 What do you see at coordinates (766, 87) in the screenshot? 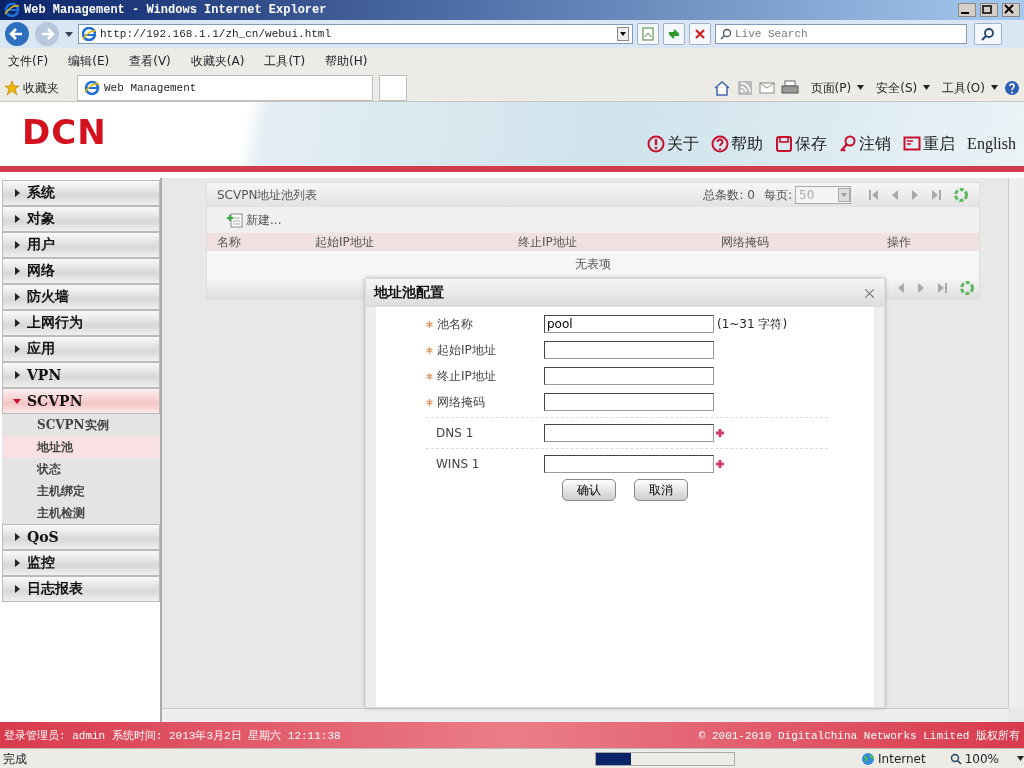
I see `mail-icon` at bounding box center [766, 87].